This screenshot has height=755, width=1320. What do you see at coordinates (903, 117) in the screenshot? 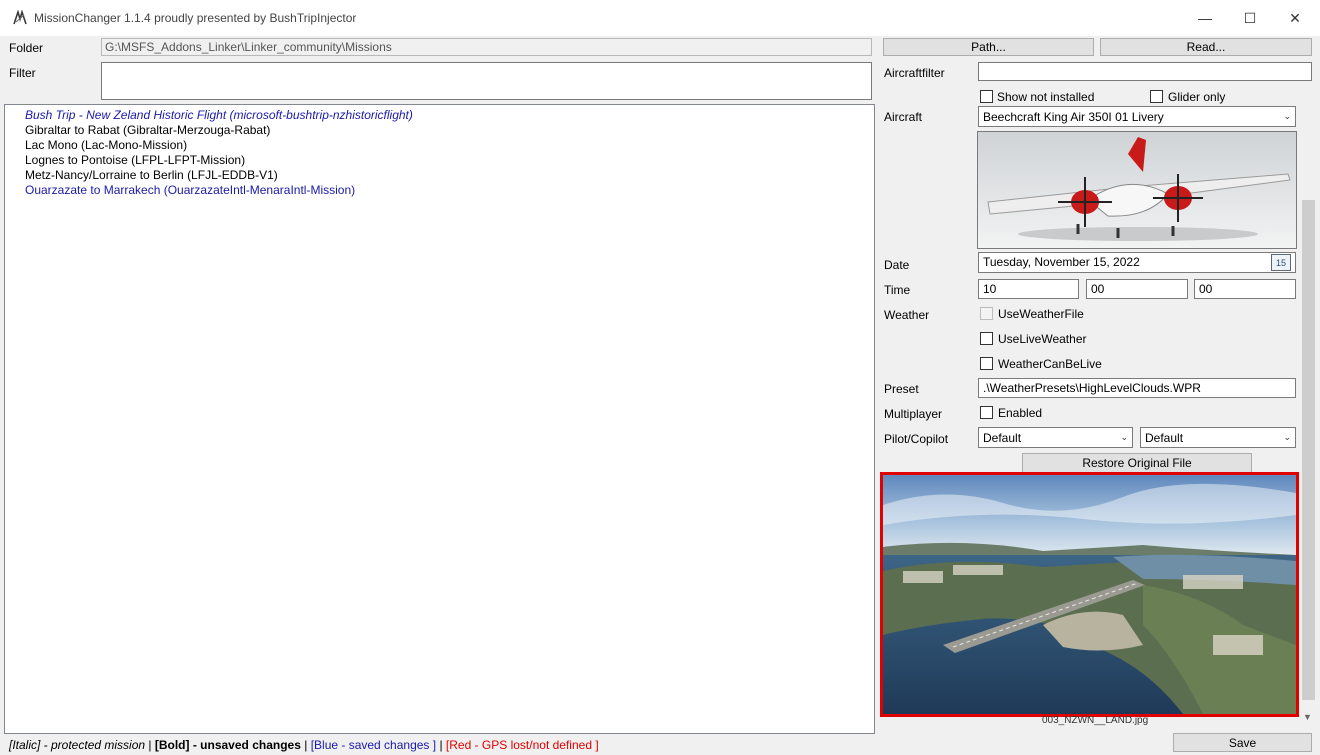
I see `aircraft-label: Aircraft` at bounding box center [903, 117].